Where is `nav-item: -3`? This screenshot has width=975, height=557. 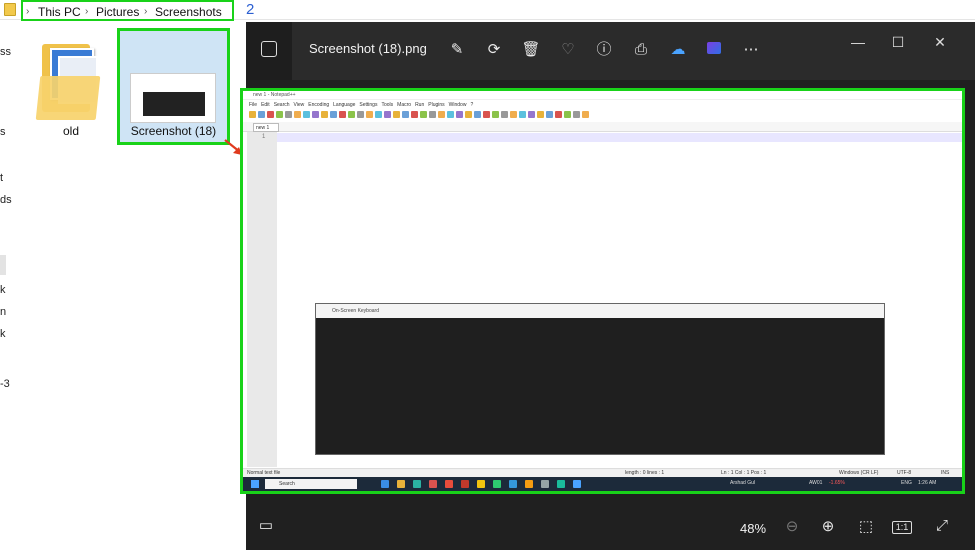
nav-item: -3 is located at coordinates (5, 384).